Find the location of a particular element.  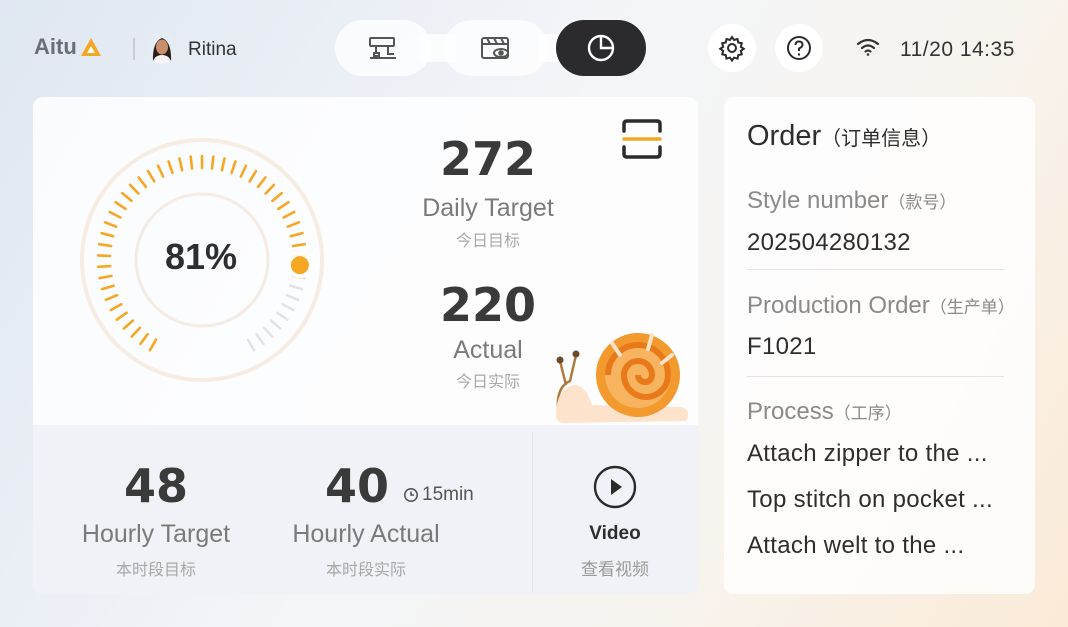

wifi-icon is located at coordinates (868, 47).